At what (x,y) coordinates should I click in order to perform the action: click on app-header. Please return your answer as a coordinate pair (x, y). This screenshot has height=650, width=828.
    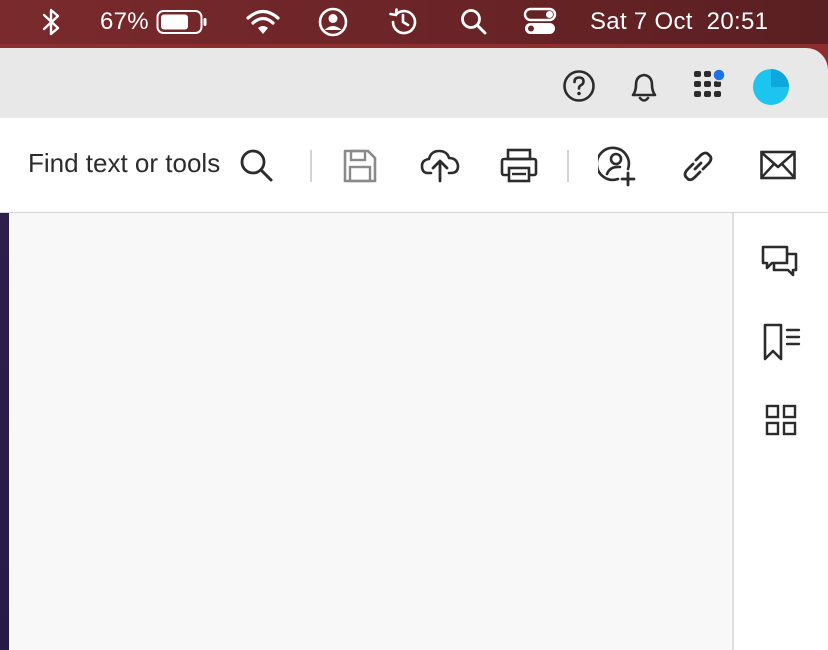
    Looking at the image, I should click on (414, 83).